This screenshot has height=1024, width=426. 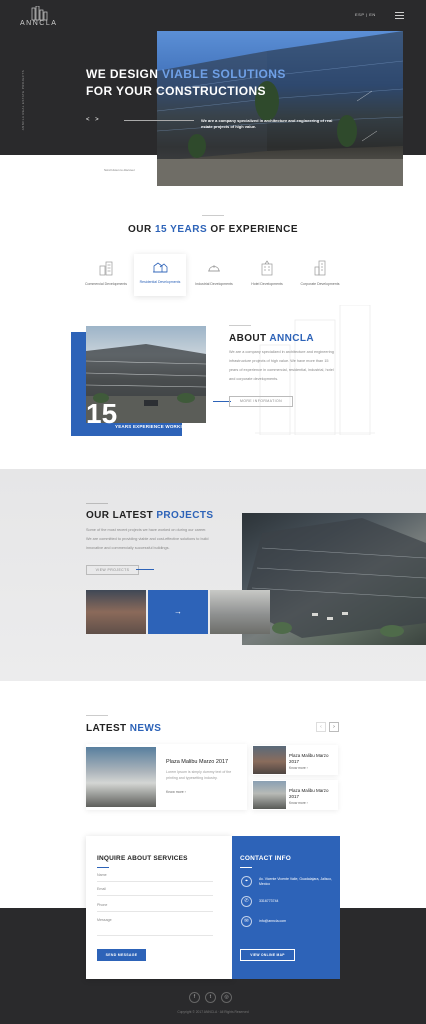 I want to click on experience-title-c: OF EXPERIENCE, so click(x=253, y=229).